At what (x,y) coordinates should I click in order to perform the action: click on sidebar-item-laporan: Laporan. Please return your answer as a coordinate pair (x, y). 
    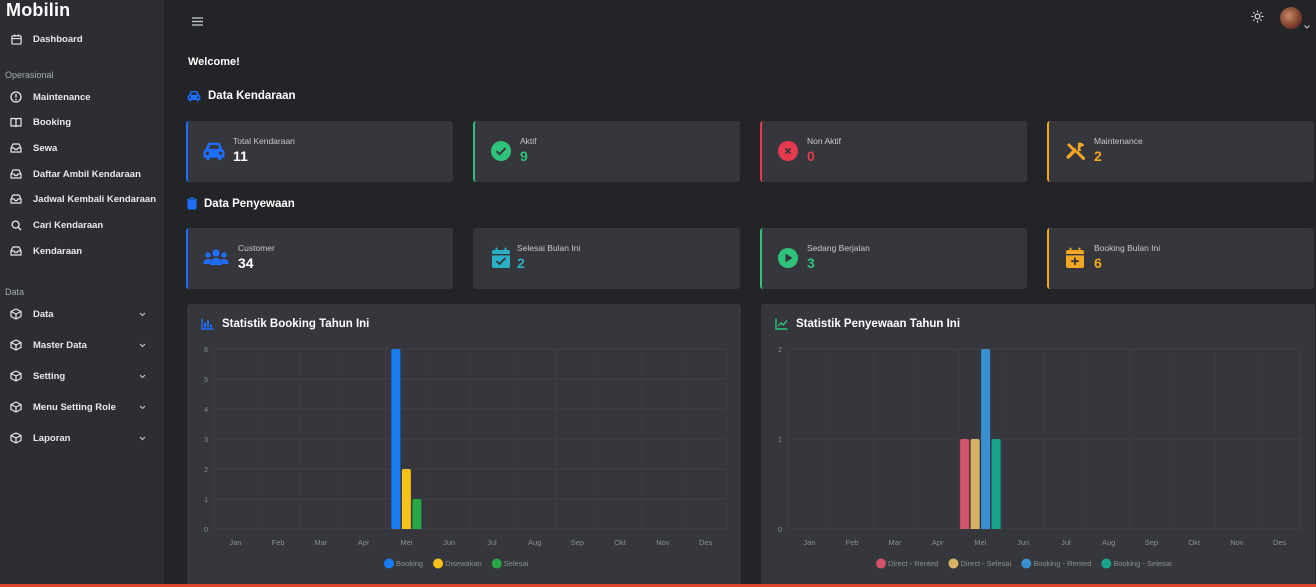
    Looking at the image, I should click on (82, 438).